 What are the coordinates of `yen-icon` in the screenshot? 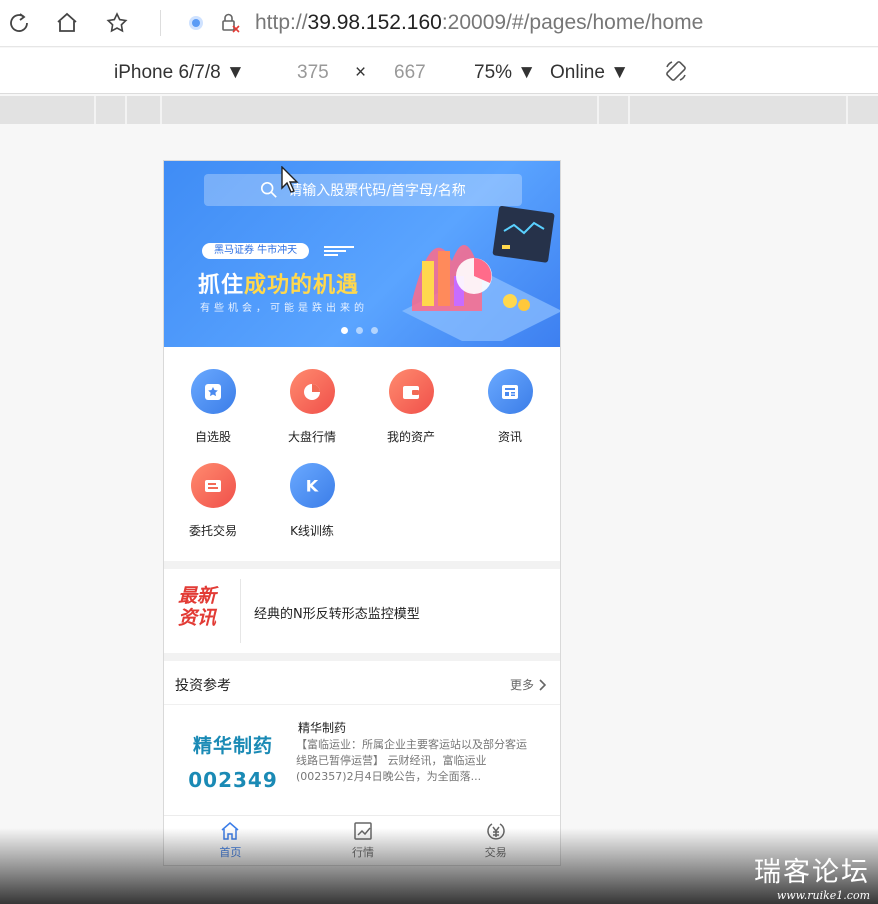 It's located at (495, 831).